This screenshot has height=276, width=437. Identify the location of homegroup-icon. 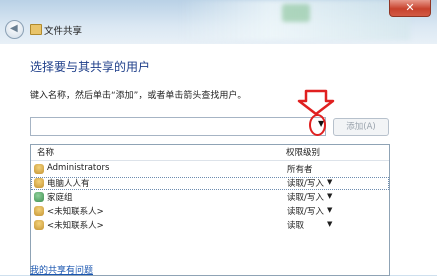
(39, 197).